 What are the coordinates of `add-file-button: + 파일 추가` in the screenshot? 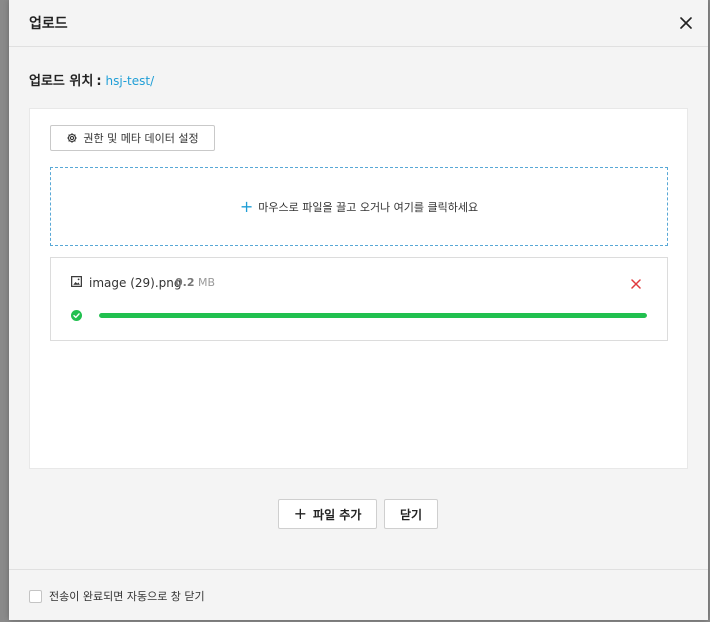 It's located at (327, 514).